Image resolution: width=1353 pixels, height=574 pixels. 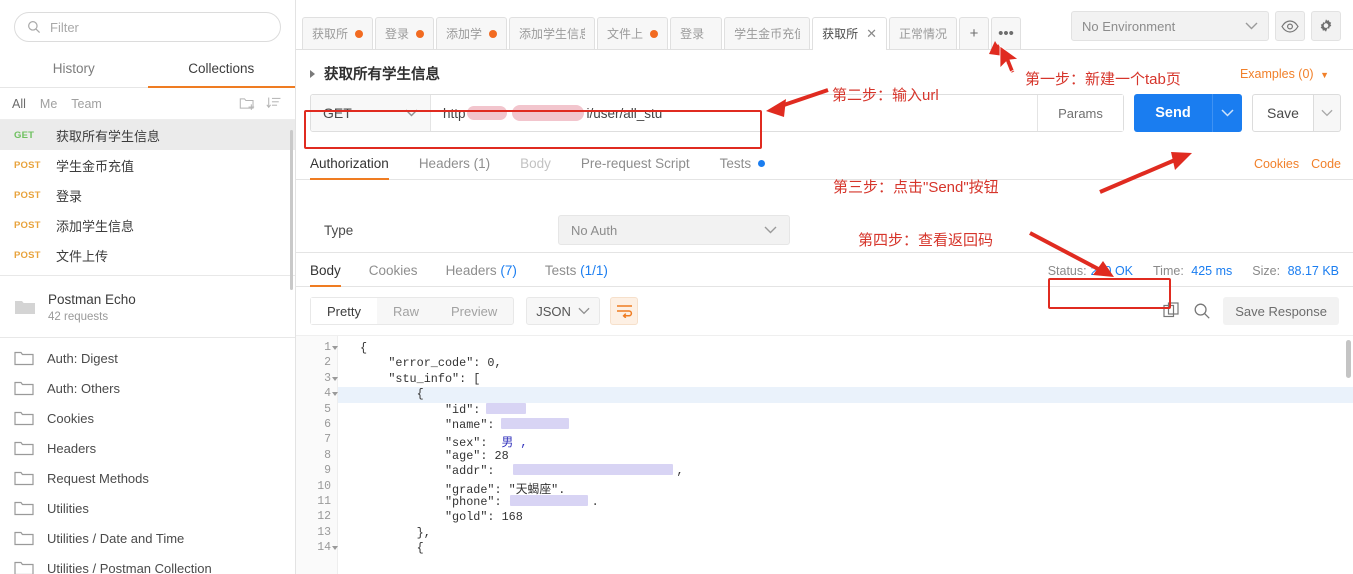 What do you see at coordinates (624, 311) in the screenshot?
I see `word-wrap-button` at bounding box center [624, 311].